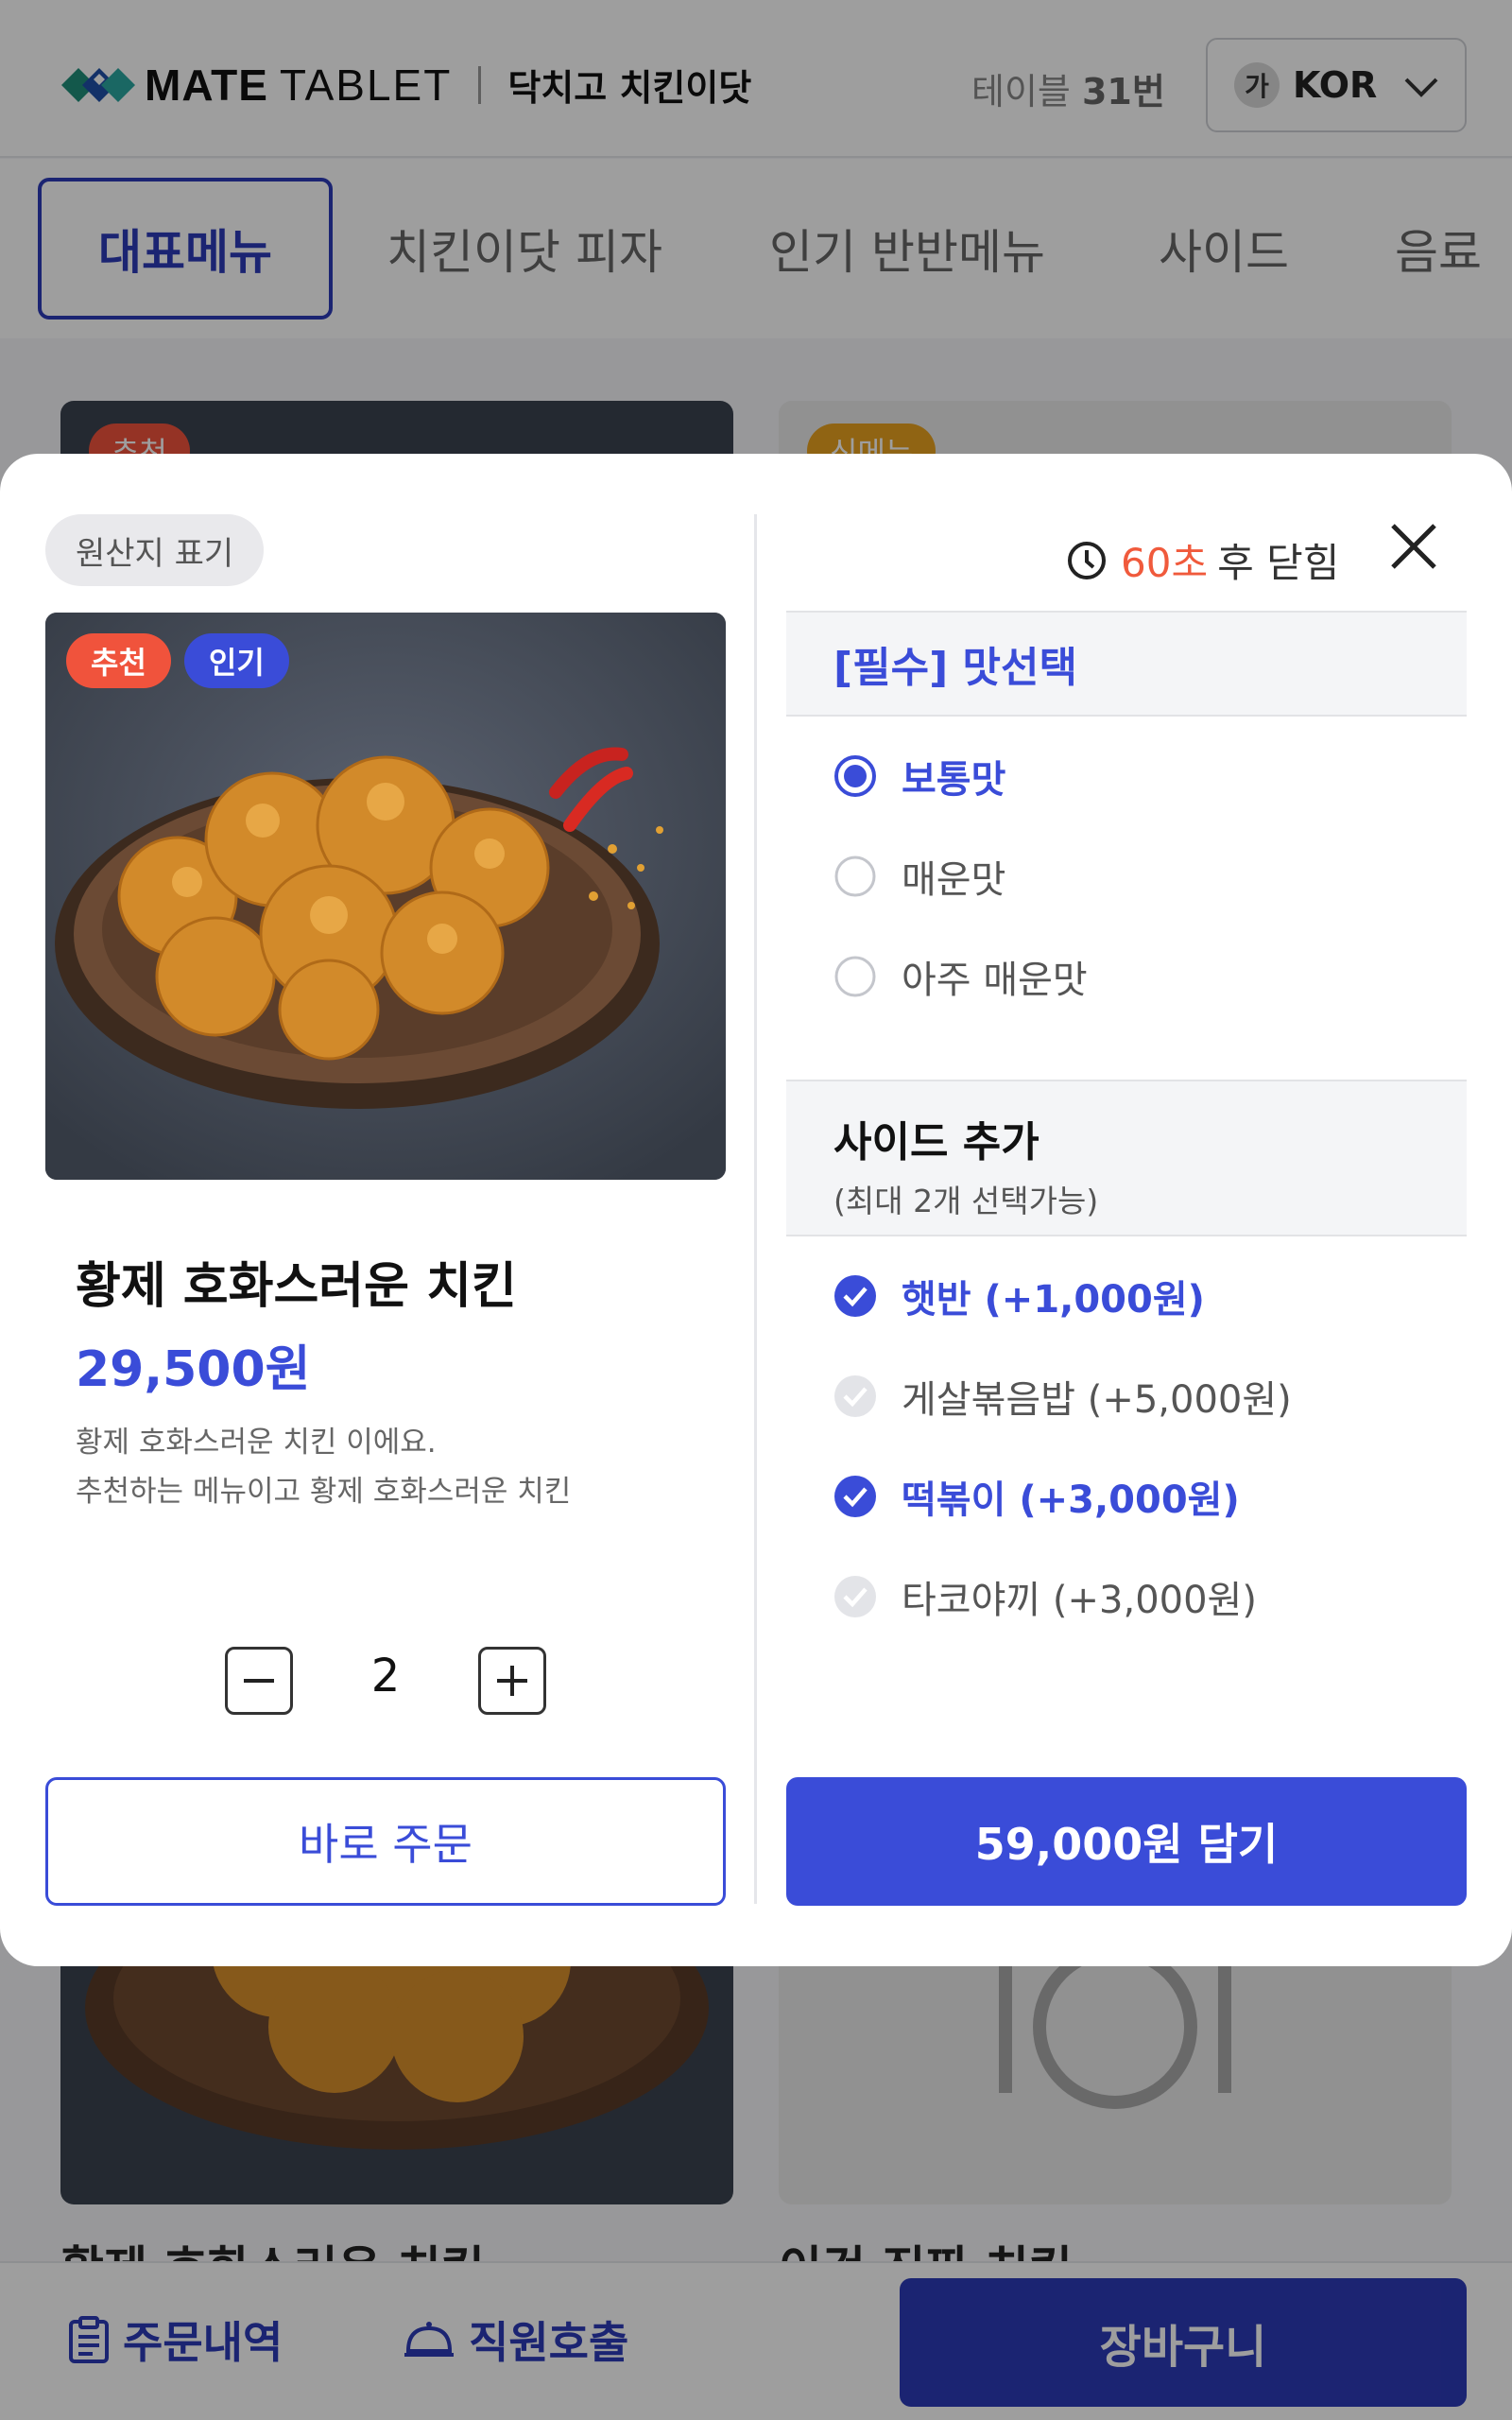  I want to click on flavor-option-spicy: 매운맛, so click(919, 877).